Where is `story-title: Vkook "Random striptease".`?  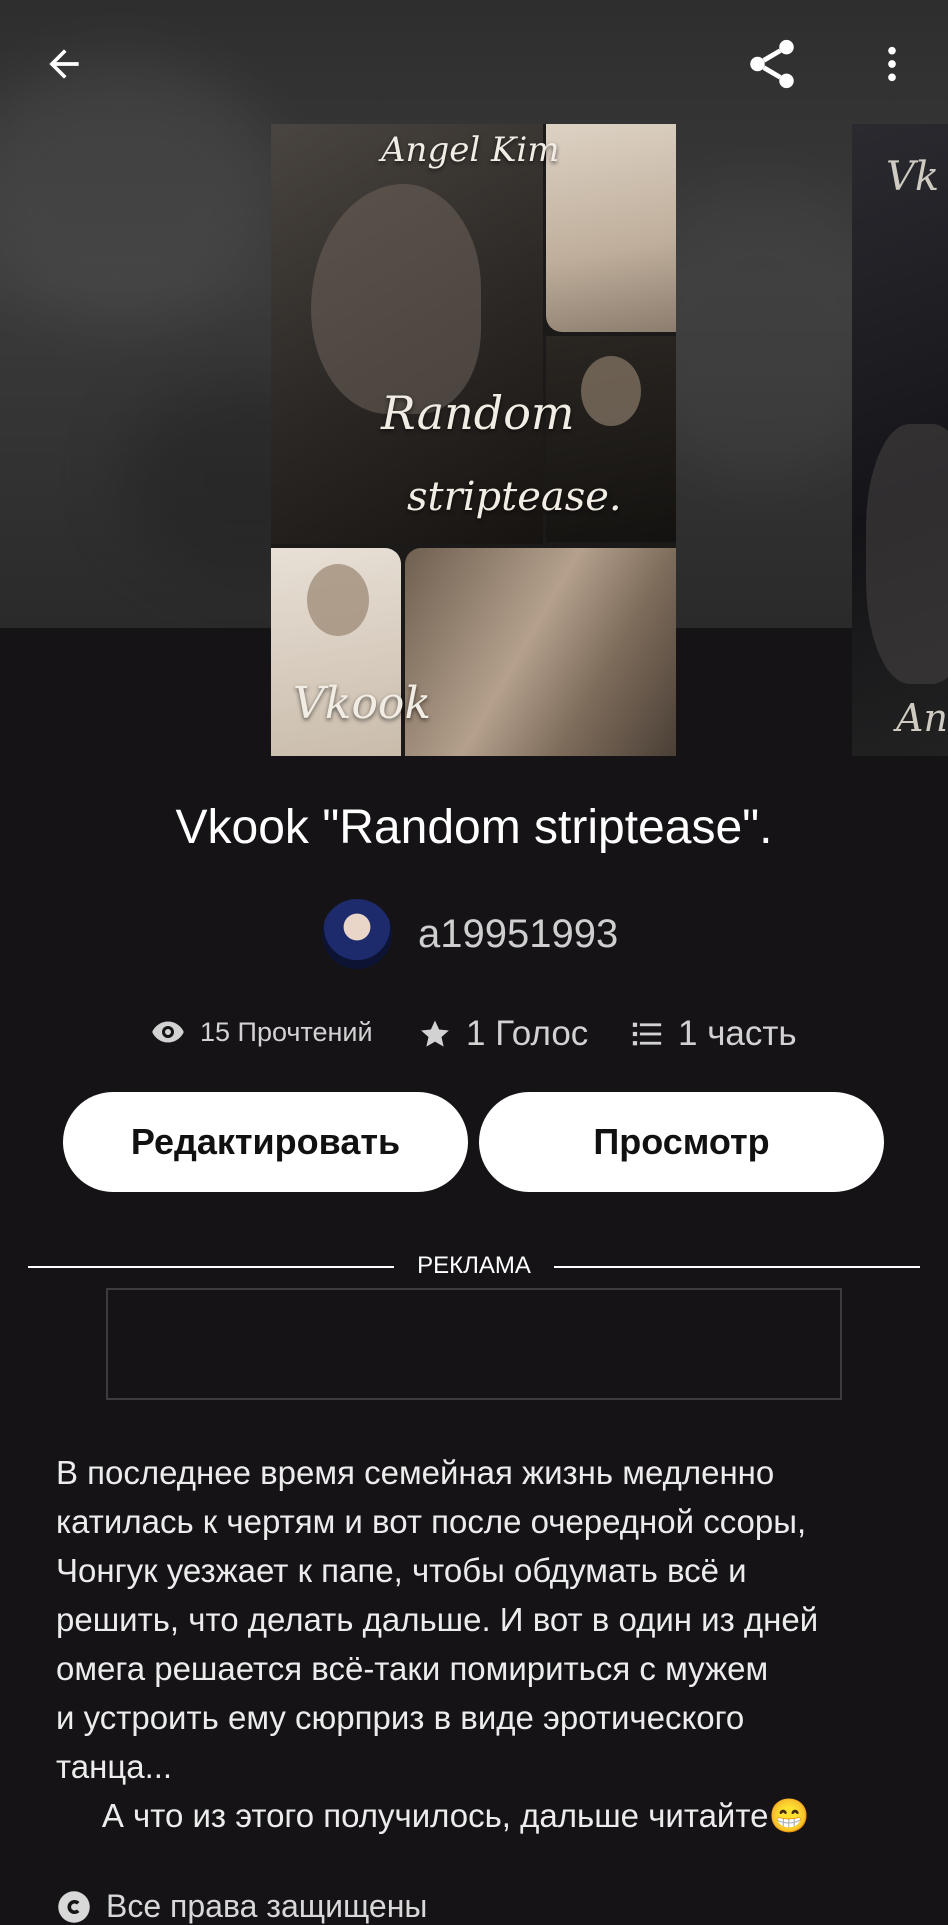
story-title: Vkook "Random striptease". is located at coordinates (474, 827).